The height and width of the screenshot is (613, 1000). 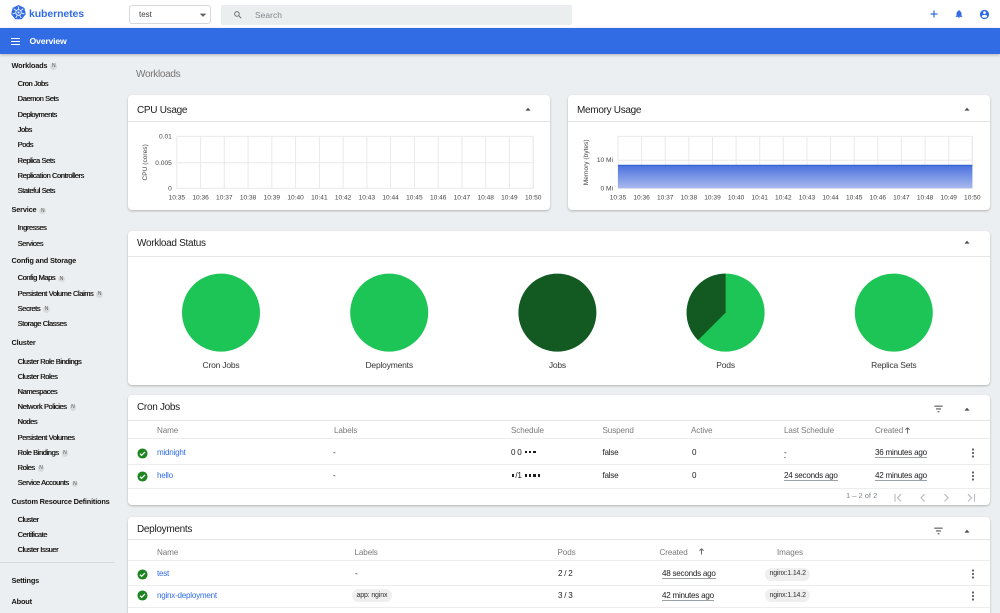 What do you see at coordinates (170, 188) in the screenshot?
I see `svg-text: 0` at bounding box center [170, 188].